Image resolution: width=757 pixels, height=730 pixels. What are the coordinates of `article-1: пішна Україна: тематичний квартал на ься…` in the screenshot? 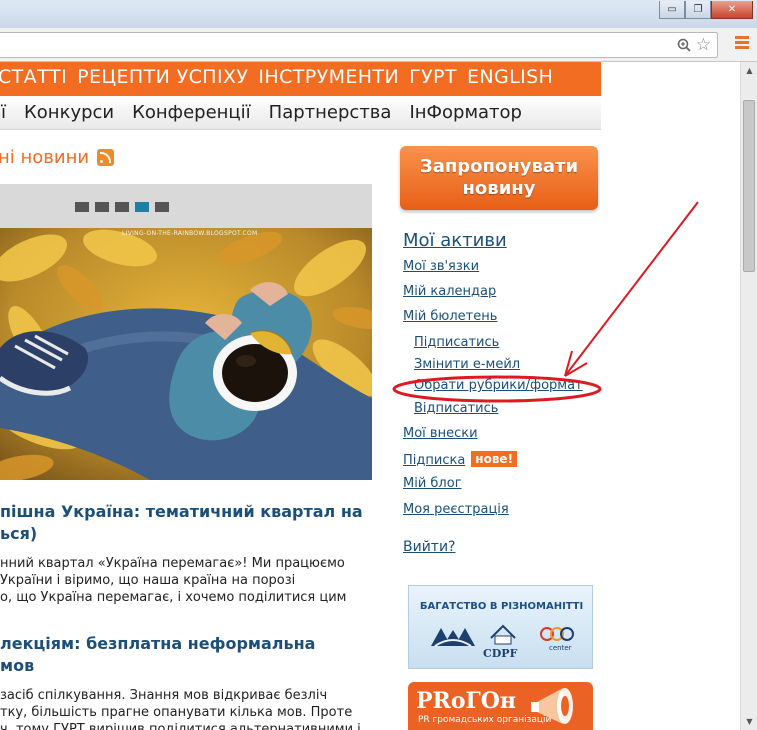 It's located at (190, 553).